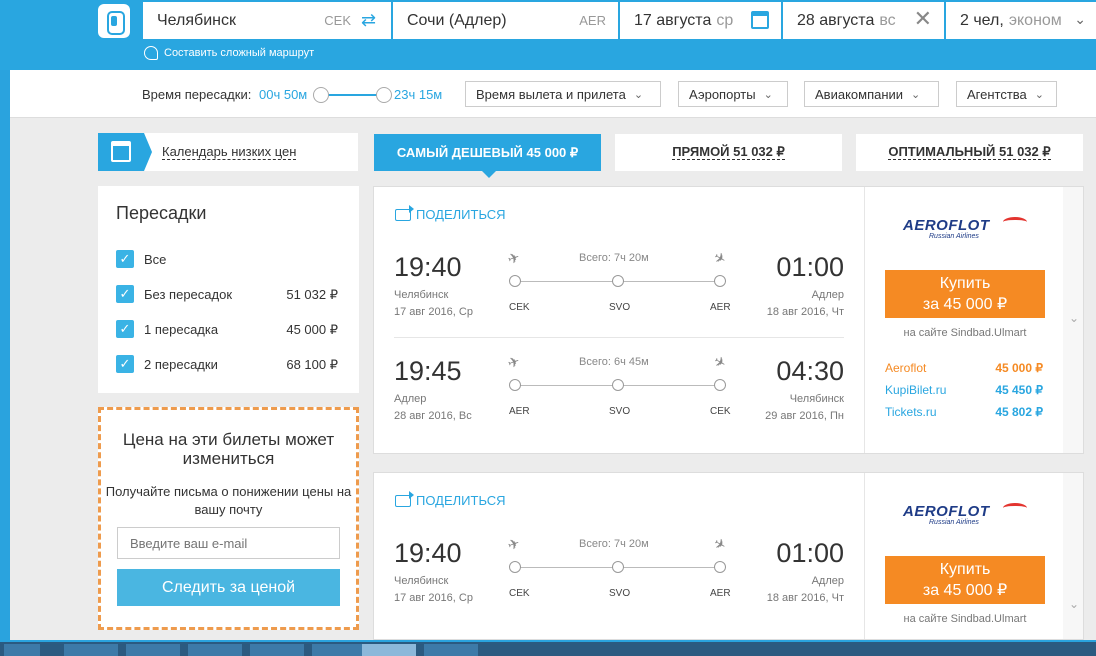 This screenshot has height=656, width=1096. Describe the element at coordinates (1019, 390) in the screenshot. I see `agent-price: 45 450 ₽` at that location.